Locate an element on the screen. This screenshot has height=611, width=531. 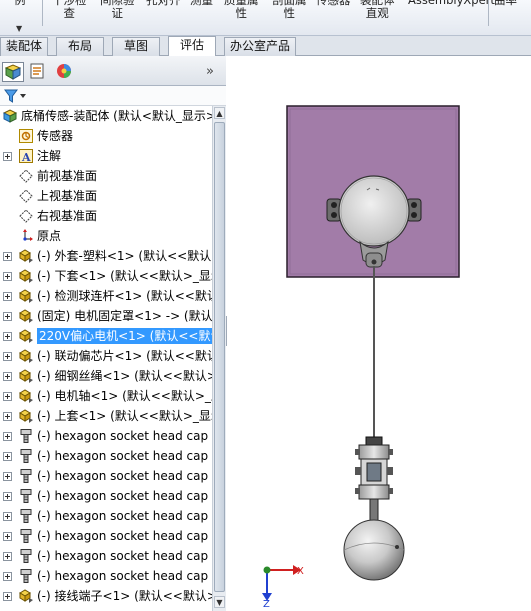
detection-rod-assembly is located at coordinates (374, 479).